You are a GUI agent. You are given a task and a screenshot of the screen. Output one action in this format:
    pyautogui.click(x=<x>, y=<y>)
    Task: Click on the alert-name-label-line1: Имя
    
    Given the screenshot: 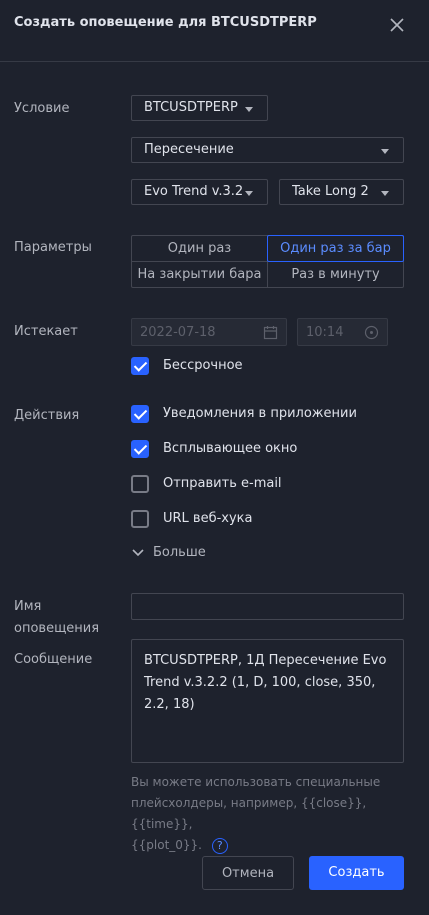 What is the action you would take?
    pyautogui.click(x=28, y=606)
    